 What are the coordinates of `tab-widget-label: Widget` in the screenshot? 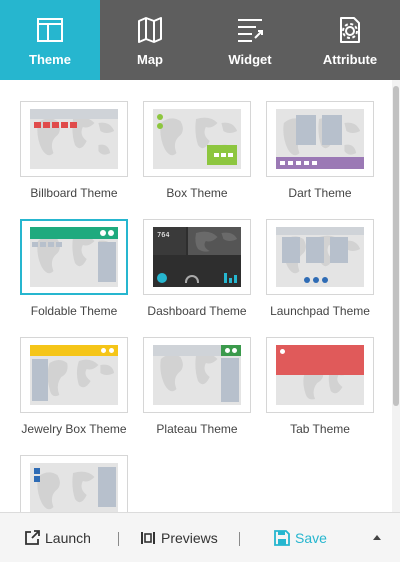 It's located at (250, 59).